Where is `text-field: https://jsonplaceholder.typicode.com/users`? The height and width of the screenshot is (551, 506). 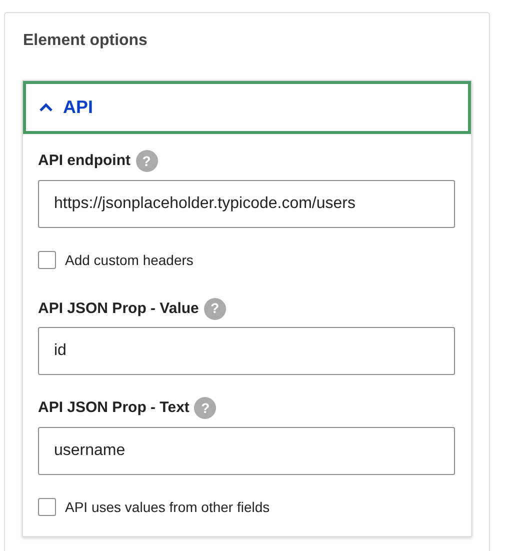 text-field: https://jsonplaceholder.typicode.com/users is located at coordinates (246, 204).